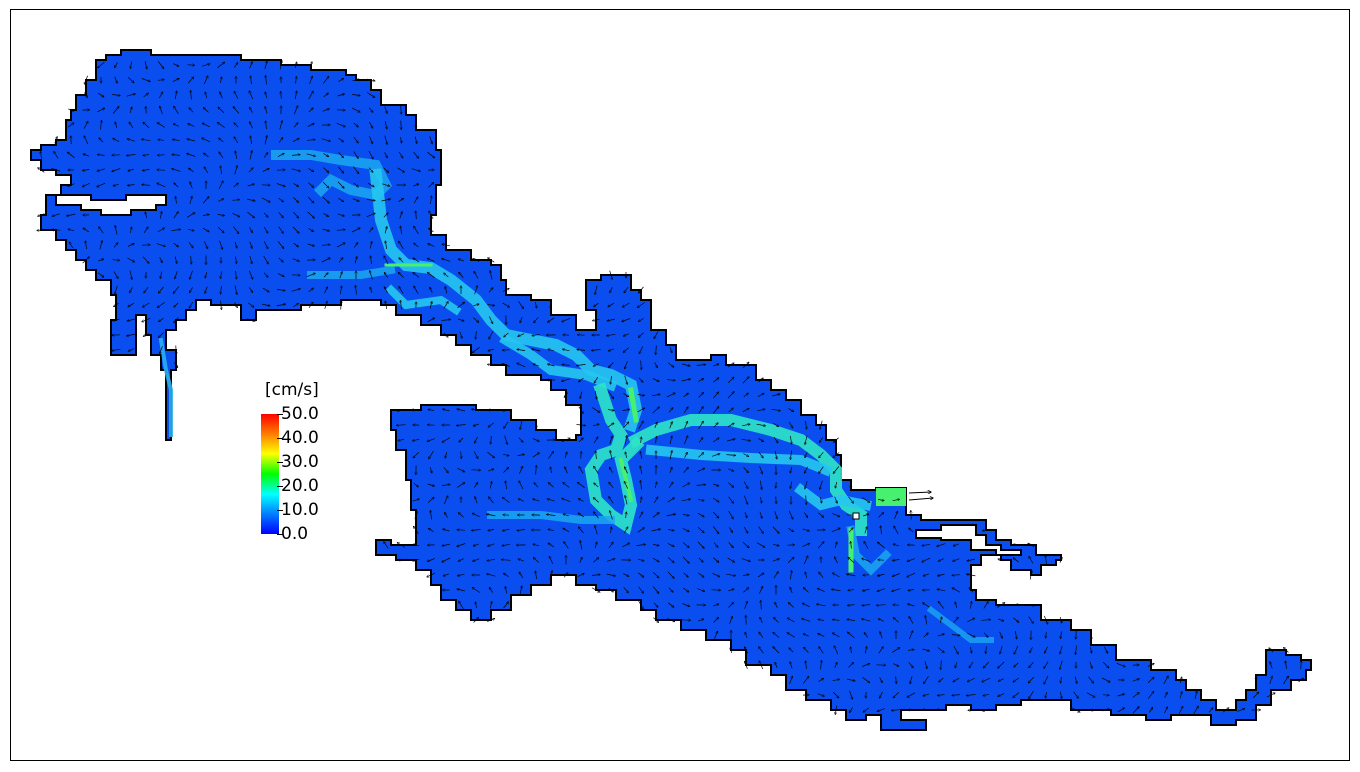  I want to click on legend-tick: 0.0, so click(292, 534).